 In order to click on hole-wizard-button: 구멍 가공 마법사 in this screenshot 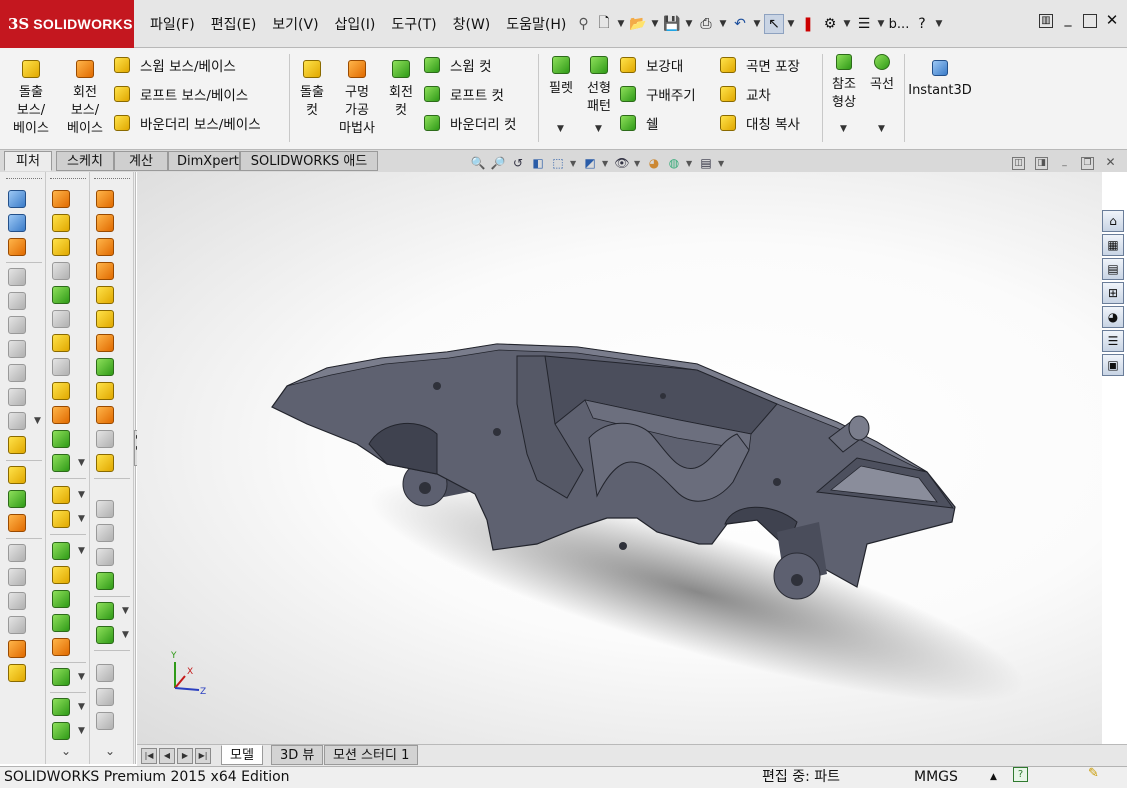, I will do `click(357, 99)`.